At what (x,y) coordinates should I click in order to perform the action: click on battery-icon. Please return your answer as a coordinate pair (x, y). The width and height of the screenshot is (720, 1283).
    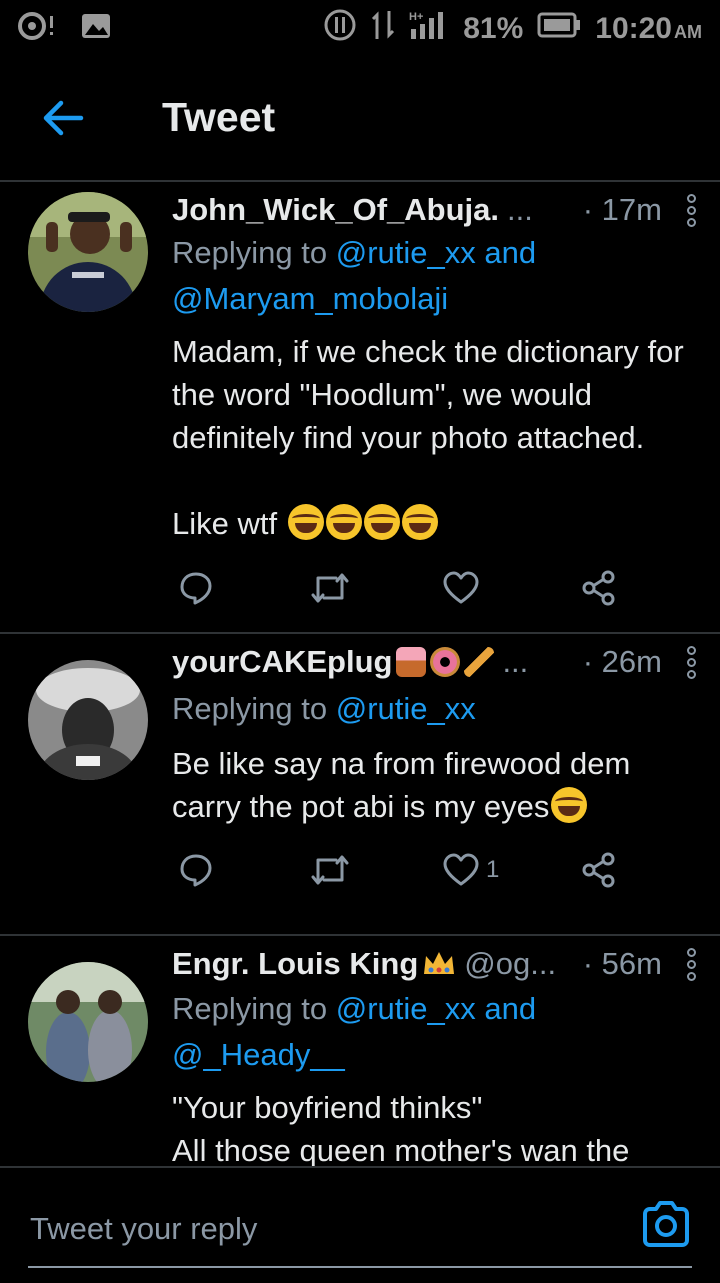
    Looking at the image, I should click on (559, 29).